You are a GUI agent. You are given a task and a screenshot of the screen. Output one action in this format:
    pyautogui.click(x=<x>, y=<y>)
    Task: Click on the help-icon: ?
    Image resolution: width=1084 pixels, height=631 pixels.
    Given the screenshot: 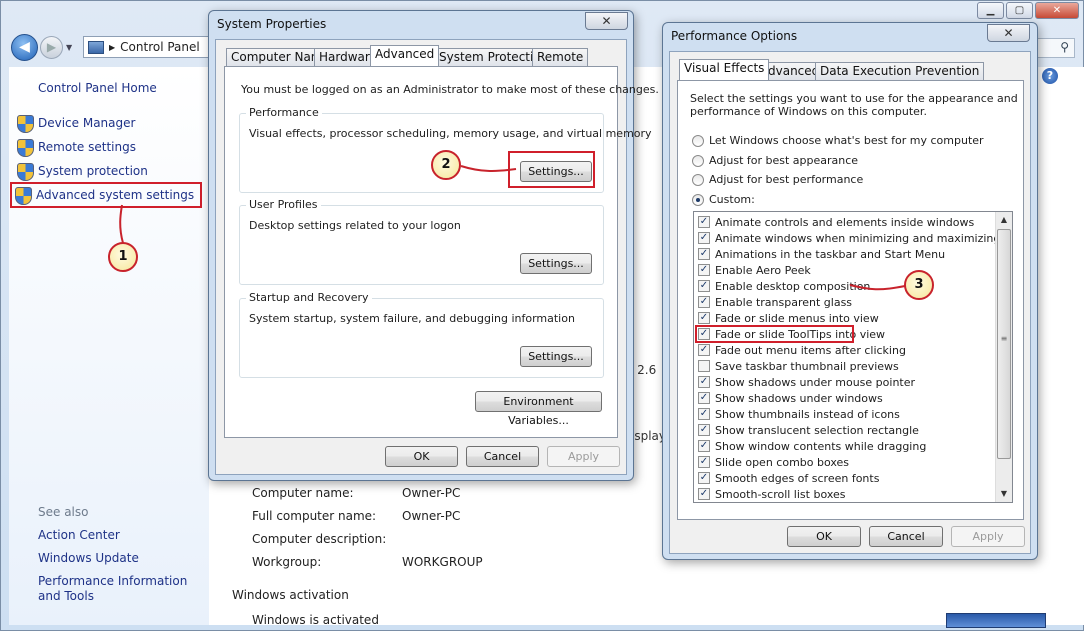 What is the action you would take?
    pyautogui.click(x=1050, y=76)
    